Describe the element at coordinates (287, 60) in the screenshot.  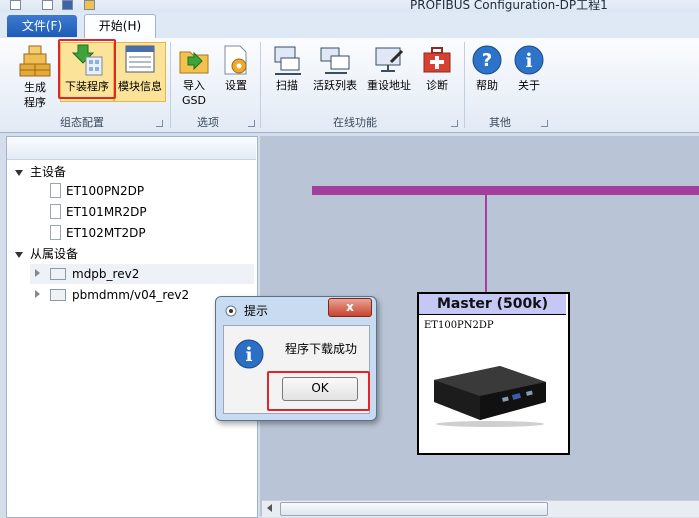
I see `network-scan-icon` at that location.